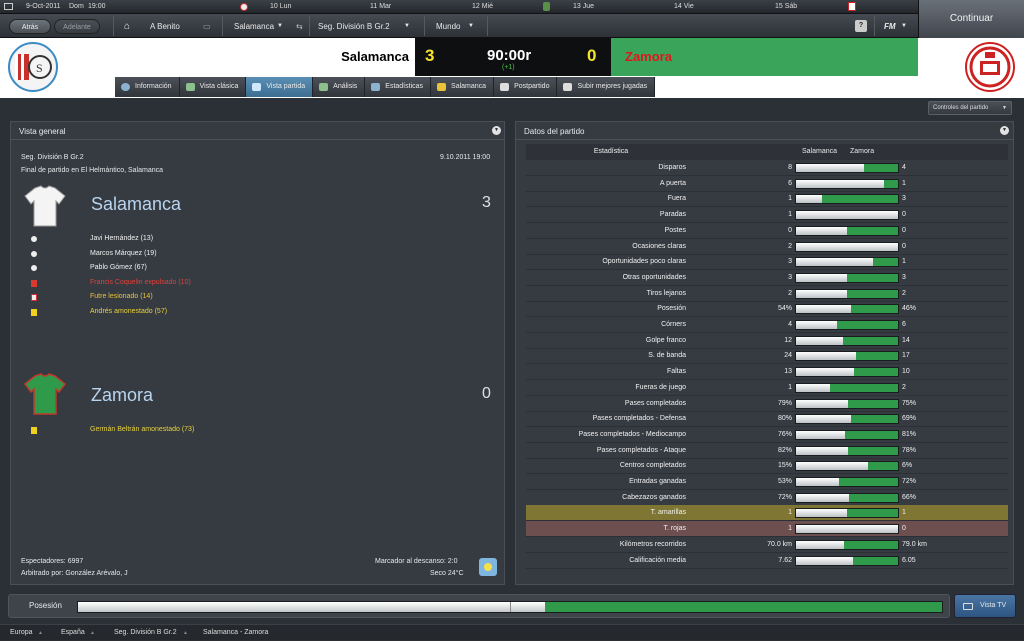 Image resolution: width=1024 pixels, height=641 pixels. What do you see at coordinates (207, 26) in the screenshot?
I see `inbox-icon: ▭` at bounding box center [207, 26].